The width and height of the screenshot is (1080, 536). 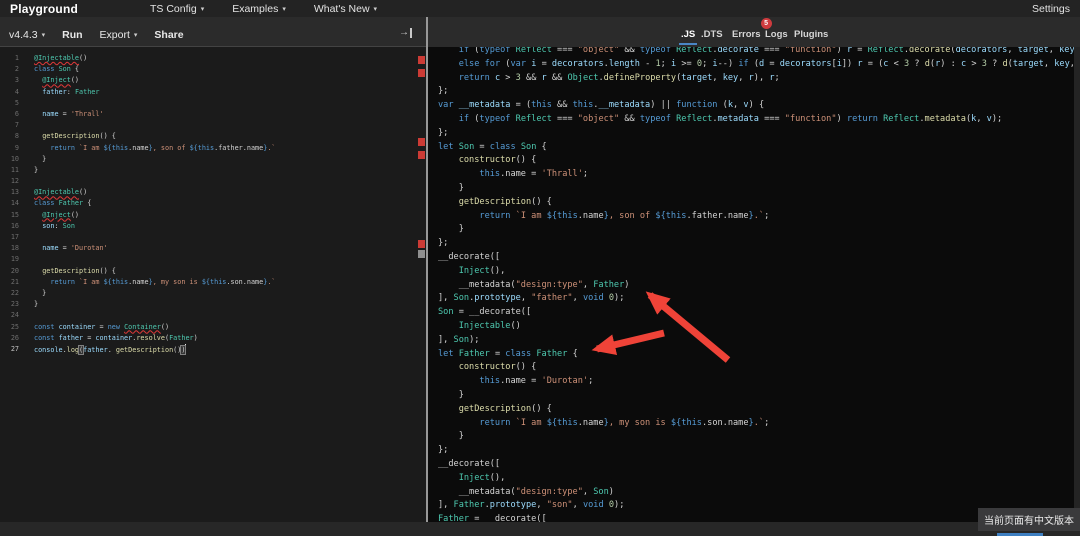 I want to click on code-line: 22 }, so click(x=213, y=293).